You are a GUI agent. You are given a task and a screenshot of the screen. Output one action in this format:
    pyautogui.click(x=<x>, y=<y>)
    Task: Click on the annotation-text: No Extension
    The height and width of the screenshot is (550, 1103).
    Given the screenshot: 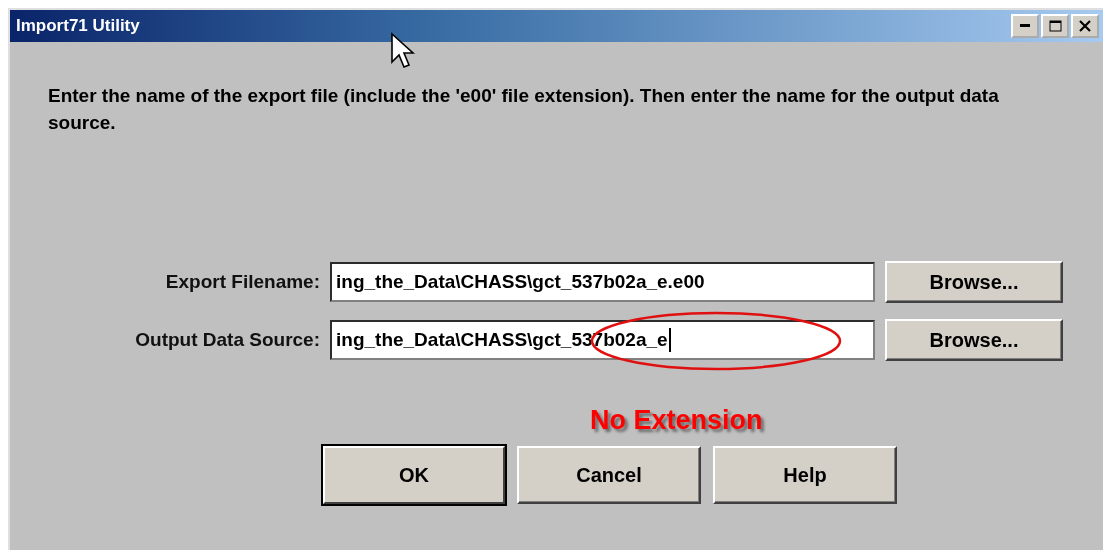 What is the action you would take?
    pyautogui.click(x=676, y=420)
    